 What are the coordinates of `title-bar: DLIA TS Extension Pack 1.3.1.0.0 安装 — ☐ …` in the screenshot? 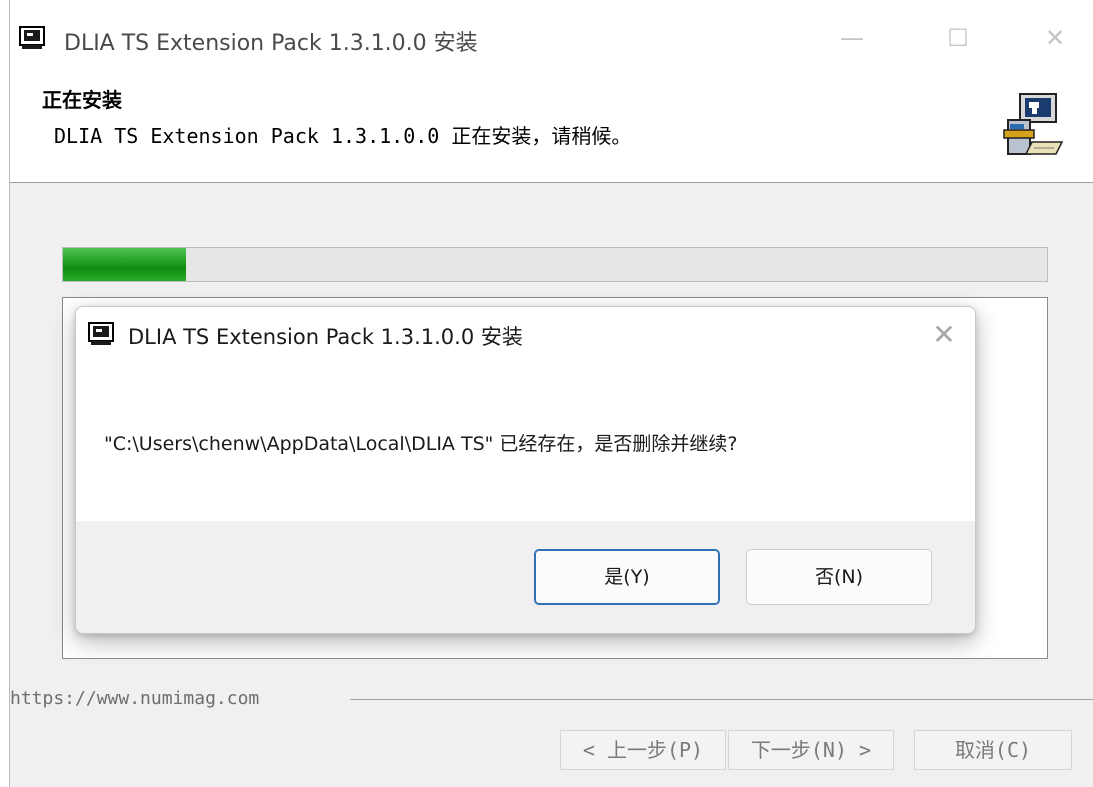 It's located at (551, 34).